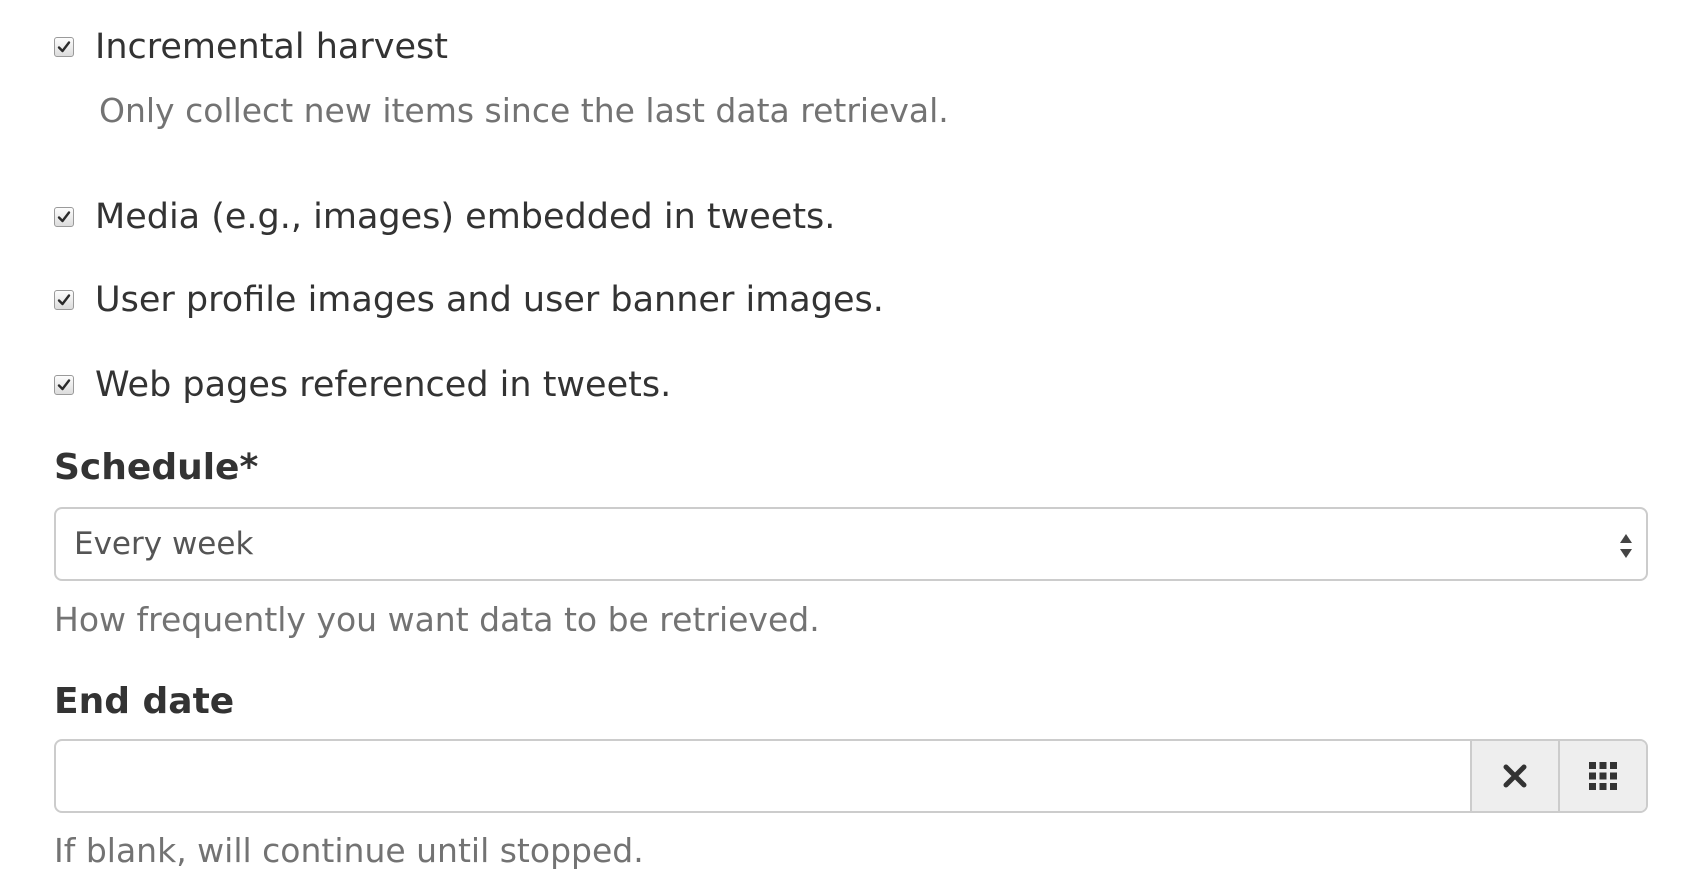  What do you see at coordinates (349, 850) in the screenshot?
I see `end-date-help: If blank, will continue until stopped.` at bounding box center [349, 850].